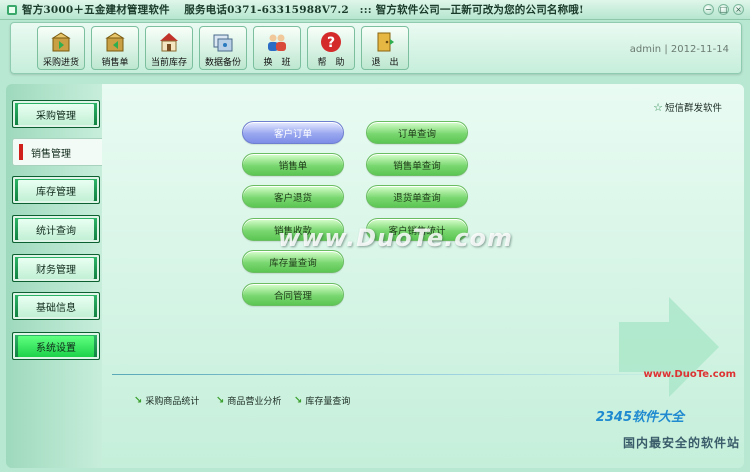 Image resolution: width=750 pixels, height=472 pixels. What do you see at coordinates (738, 9) in the screenshot?
I see `close-button: ×` at bounding box center [738, 9].